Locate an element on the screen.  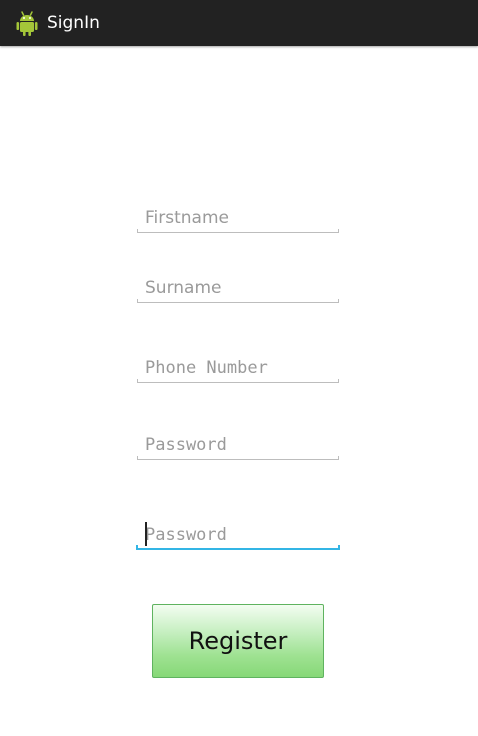
field-underline-focused is located at coordinates (238, 549).